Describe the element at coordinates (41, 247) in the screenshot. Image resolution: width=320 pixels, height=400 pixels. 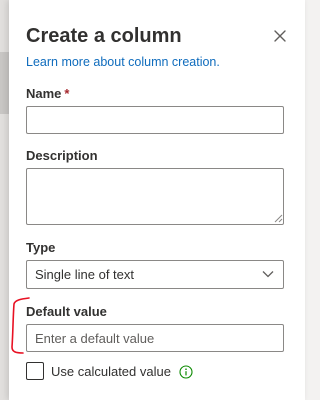
I see `type-label: Type` at that location.